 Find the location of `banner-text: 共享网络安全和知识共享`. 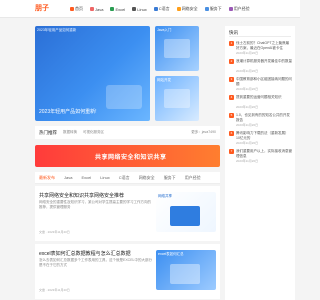

banner-text: 共享网络安全和知识共享 is located at coordinates (131, 158).